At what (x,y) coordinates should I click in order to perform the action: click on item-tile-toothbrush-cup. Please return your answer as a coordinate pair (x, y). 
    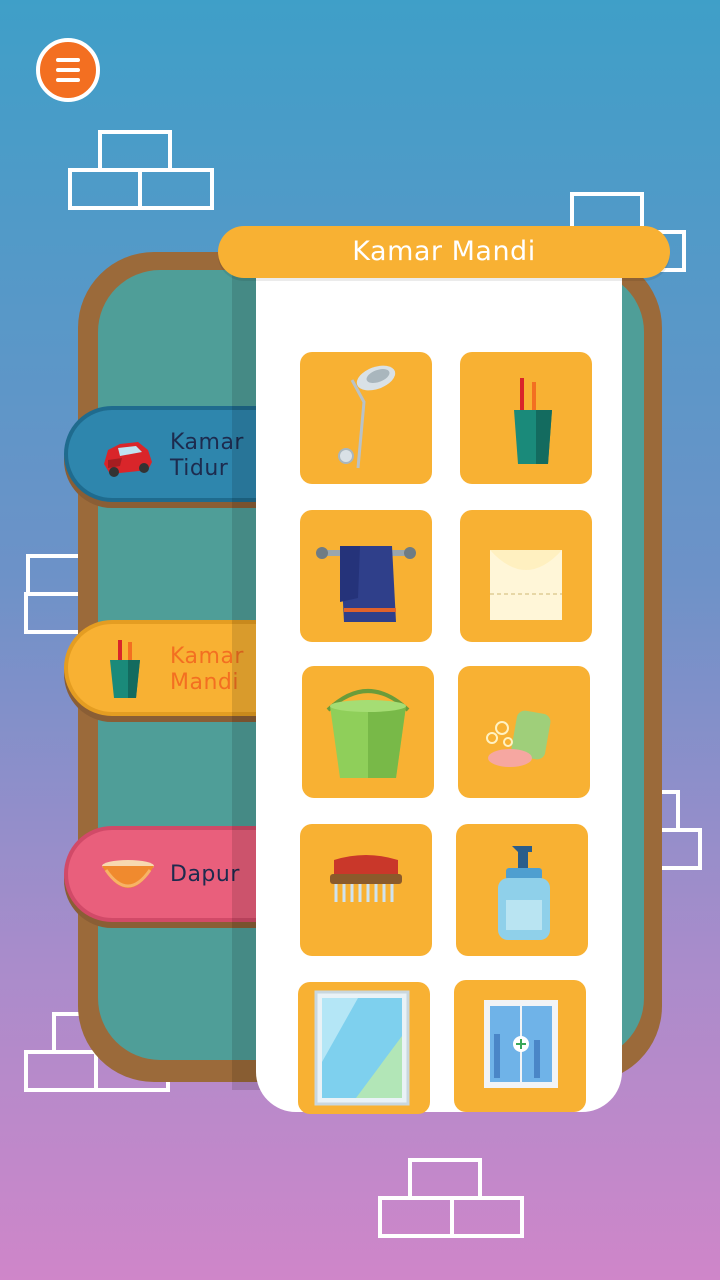
    Looking at the image, I should click on (526, 418).